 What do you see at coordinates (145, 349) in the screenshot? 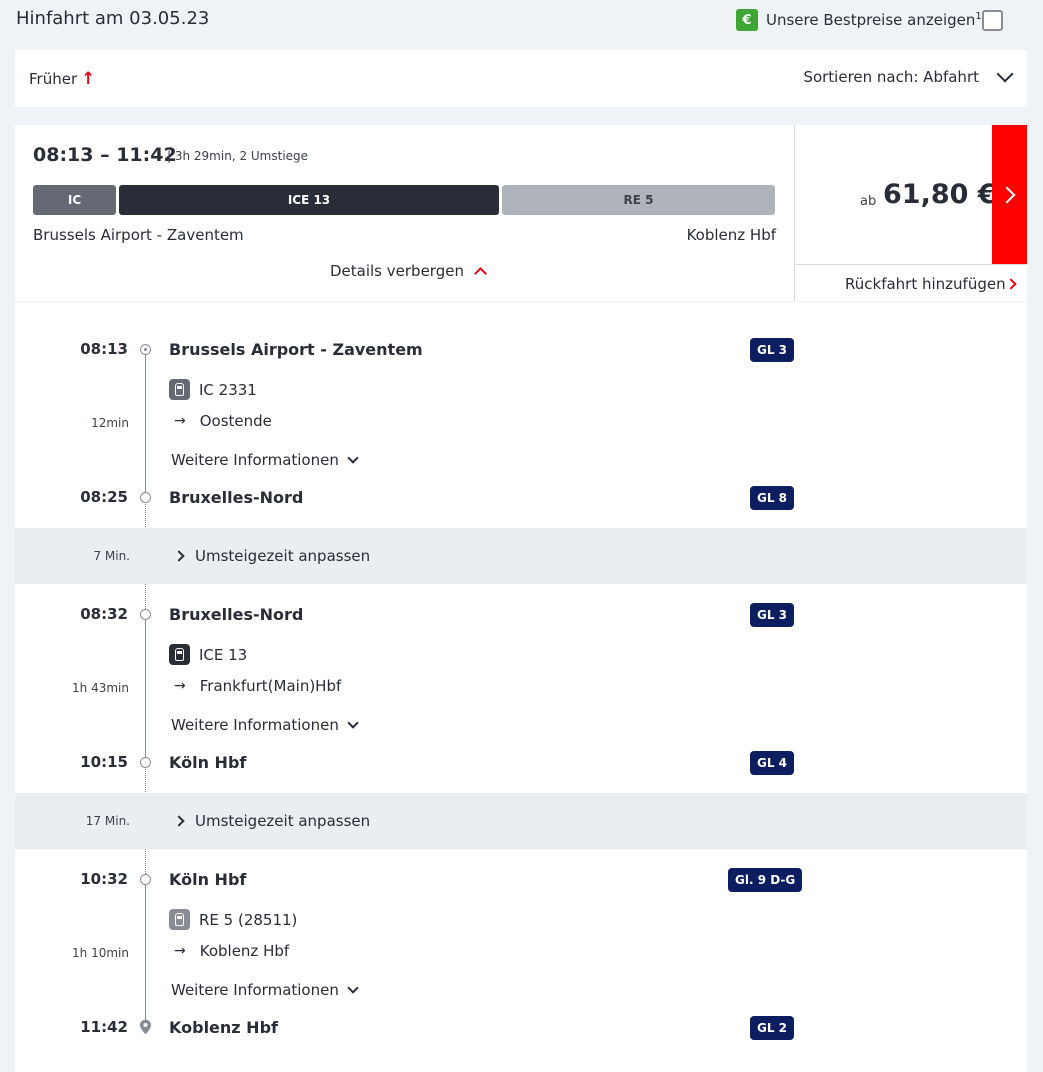
I see `start-stop-icon` at bounding box center [145, 349].